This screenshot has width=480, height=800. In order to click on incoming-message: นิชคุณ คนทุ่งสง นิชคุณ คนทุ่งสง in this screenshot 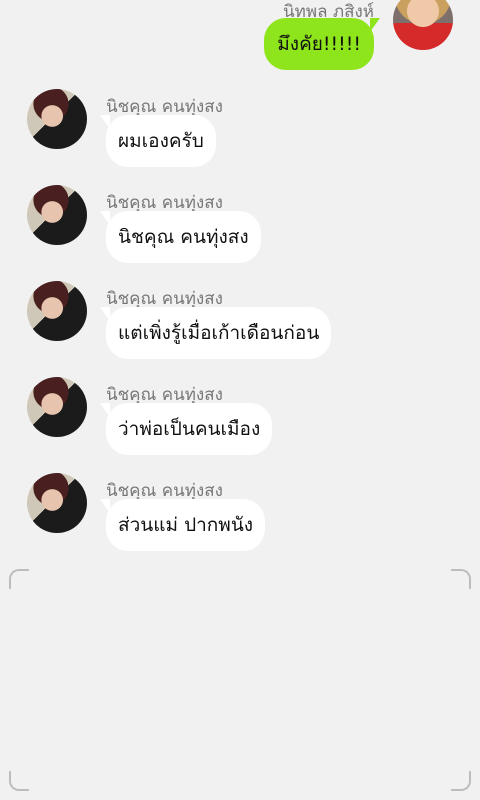, I will do `click(240, 230)`.